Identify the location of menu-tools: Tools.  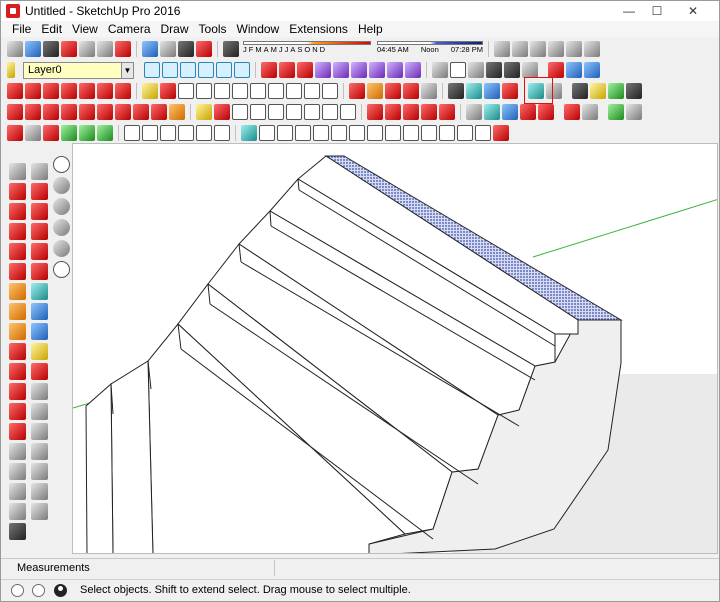
(213, 29).